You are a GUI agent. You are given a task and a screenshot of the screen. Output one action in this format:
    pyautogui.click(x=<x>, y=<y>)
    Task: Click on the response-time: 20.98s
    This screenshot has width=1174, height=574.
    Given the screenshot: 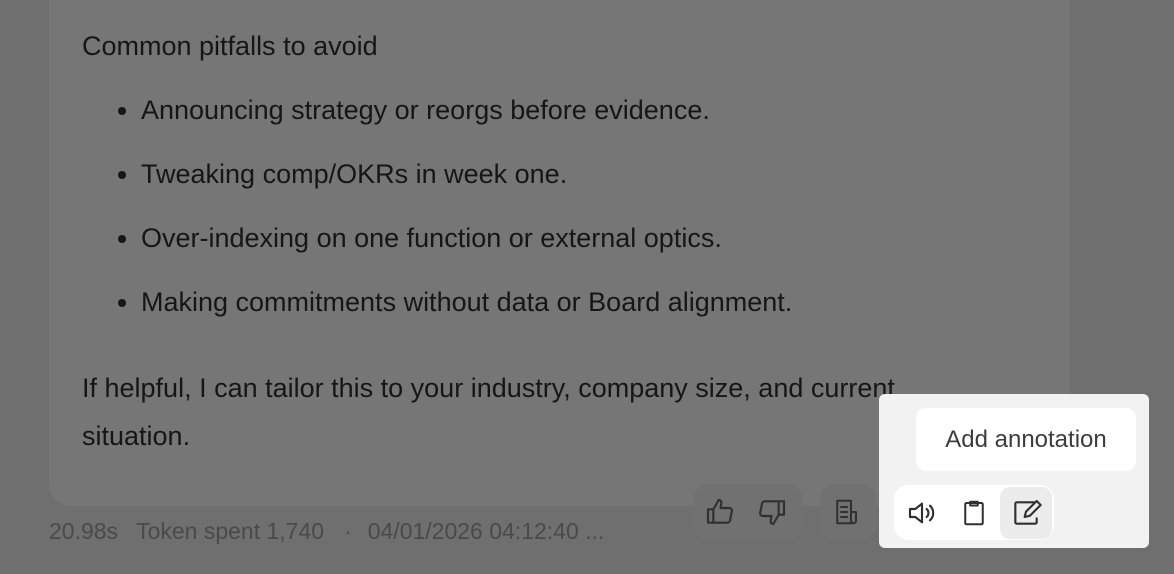 What is the action you would take?
    pyautogui.click(x=84, y=531)
    